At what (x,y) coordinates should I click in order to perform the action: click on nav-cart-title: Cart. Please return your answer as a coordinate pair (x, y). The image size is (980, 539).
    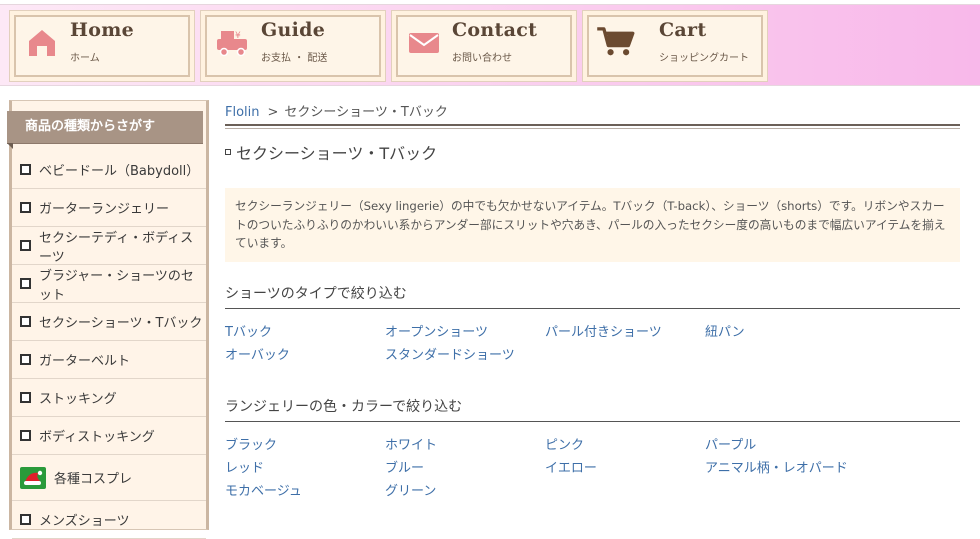
    Looking at the image, I should click on (683, 30).